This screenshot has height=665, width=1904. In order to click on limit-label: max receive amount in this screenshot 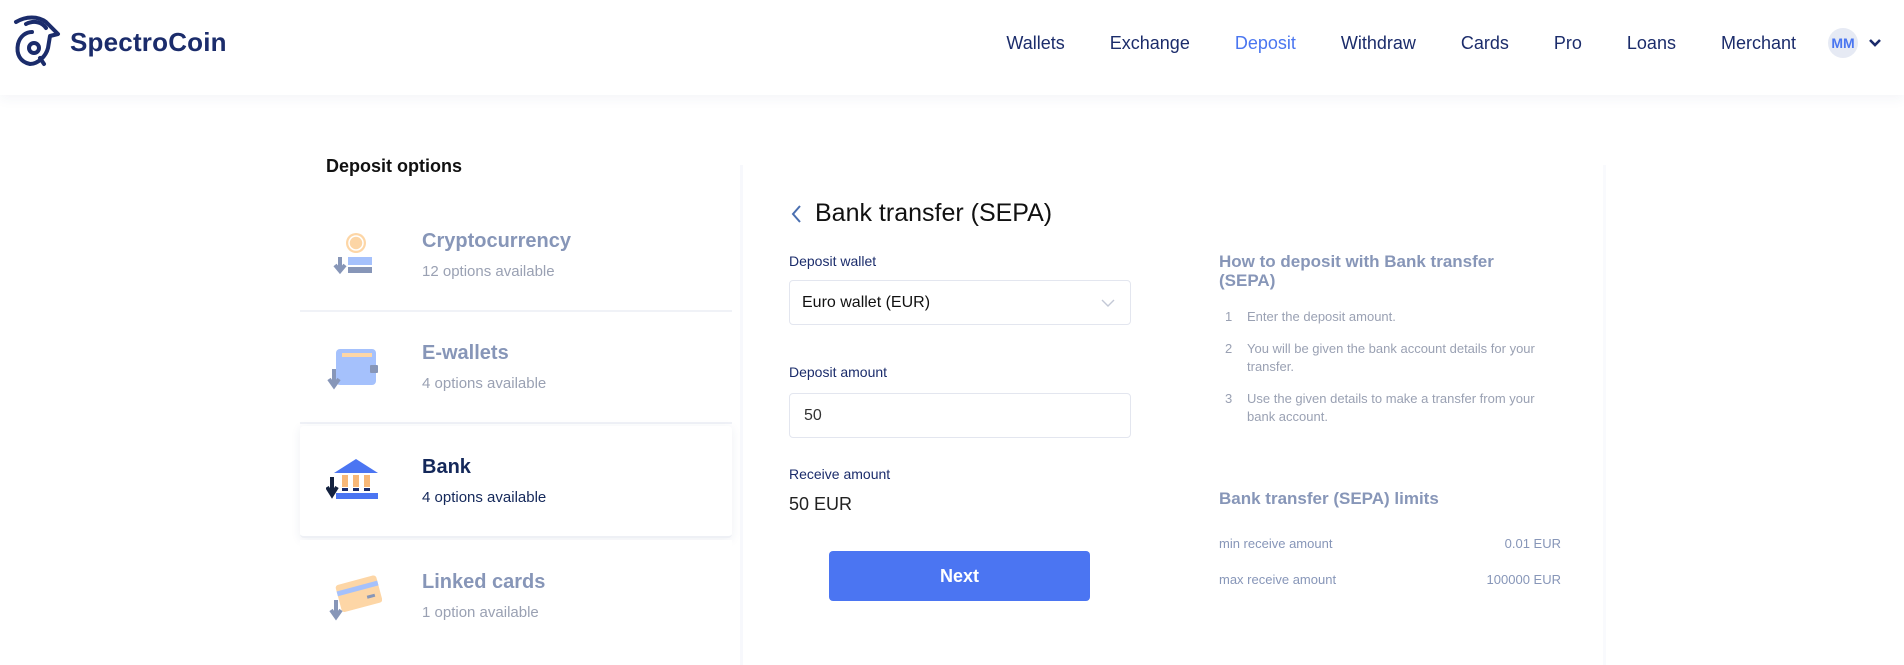, I will do `click(1278, 579)`.